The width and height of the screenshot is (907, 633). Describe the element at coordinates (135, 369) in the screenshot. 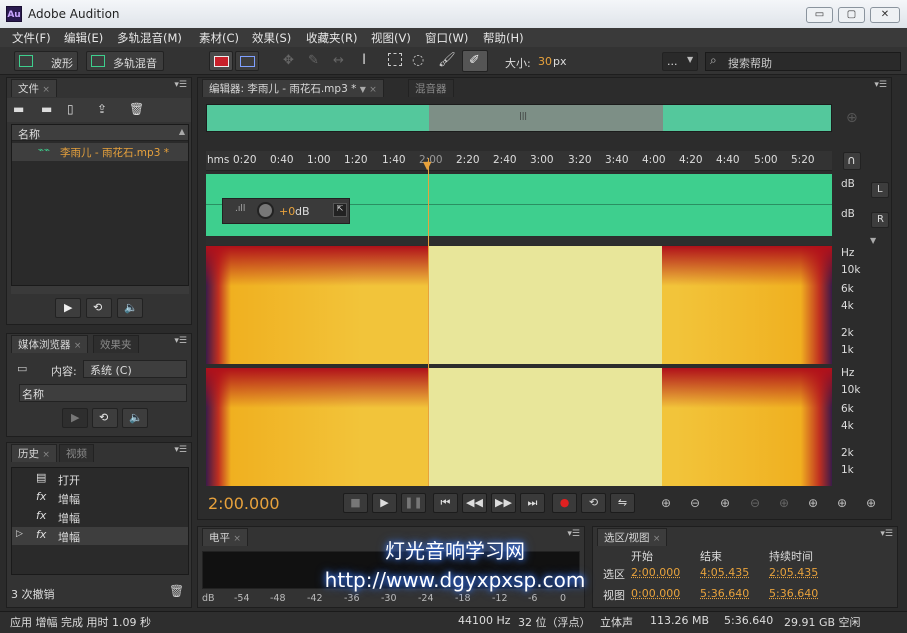

I see `content-dropdown: 系统 (C)` at that location.